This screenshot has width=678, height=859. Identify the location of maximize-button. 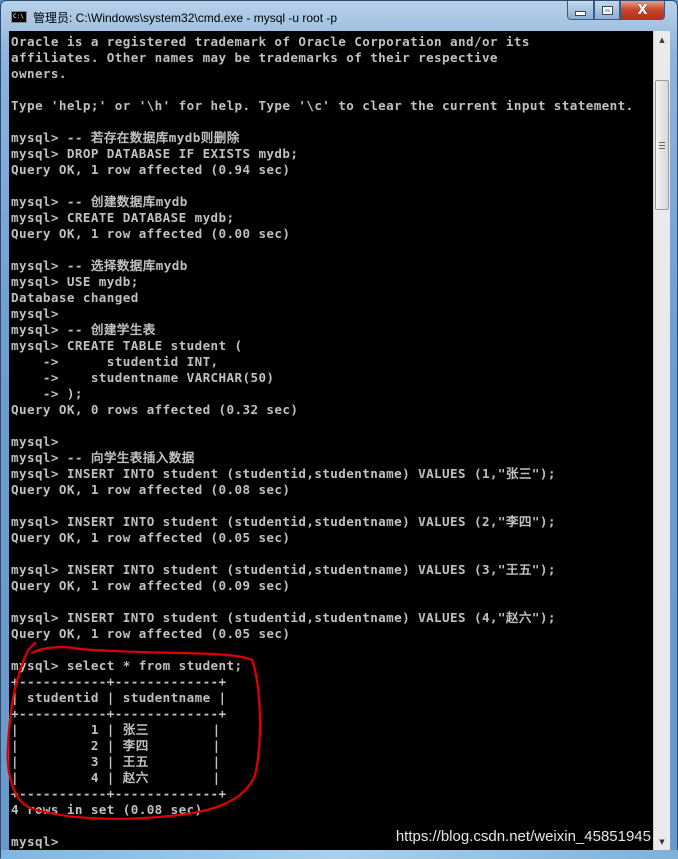
(607, 10).